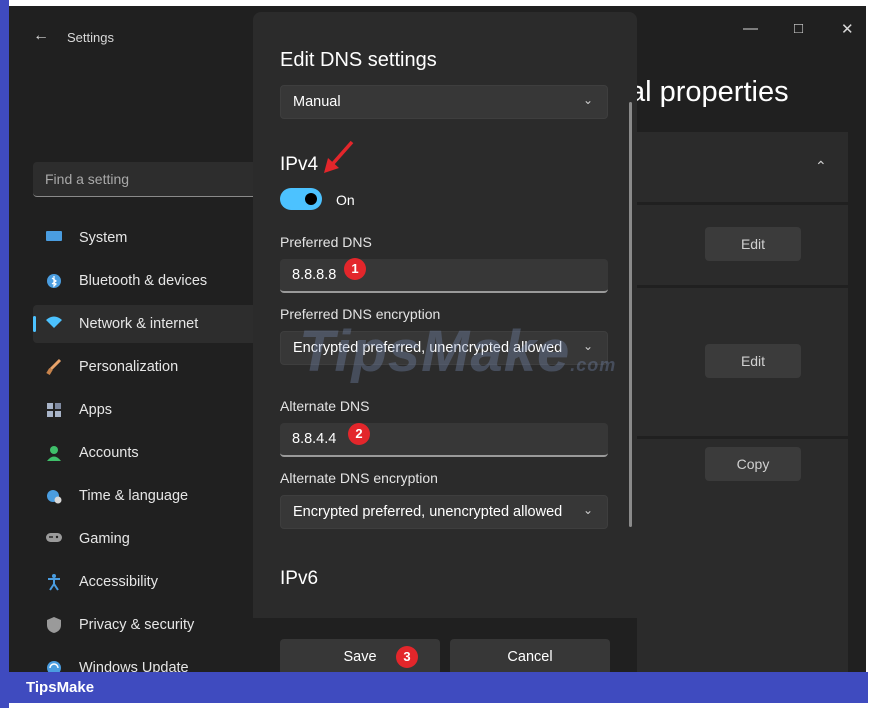 This screenshot has height=708, width=870. What do you see at coordinates (54, 496) in the screenshot?
I see `globe-clock-icon` at bounding box center [54, 496].